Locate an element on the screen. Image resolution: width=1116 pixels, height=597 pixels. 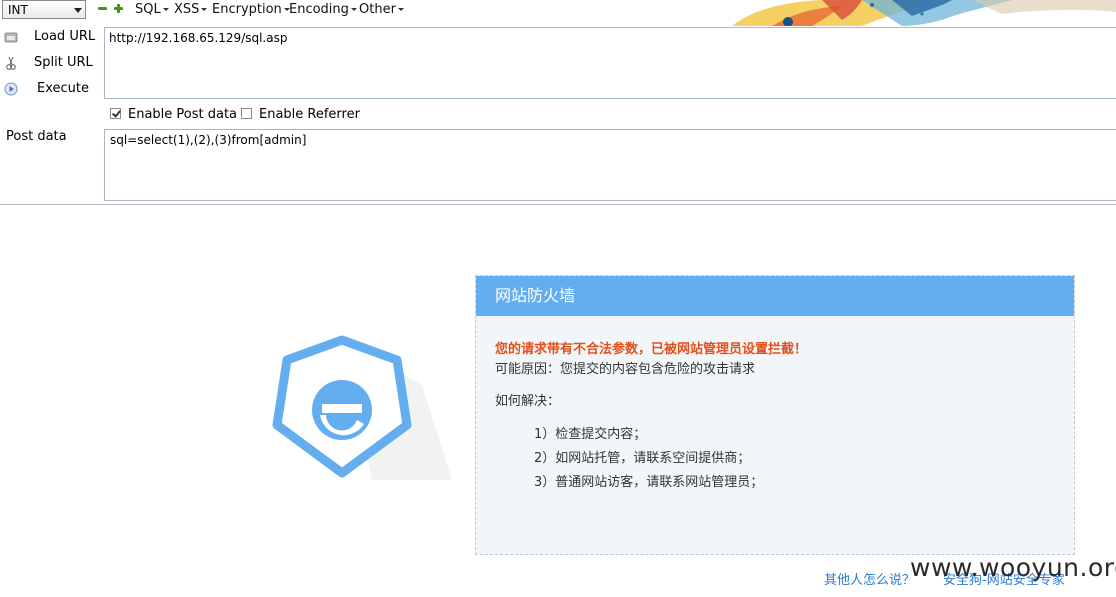
menu-xss: XSS is located at coordinates (191, 10).